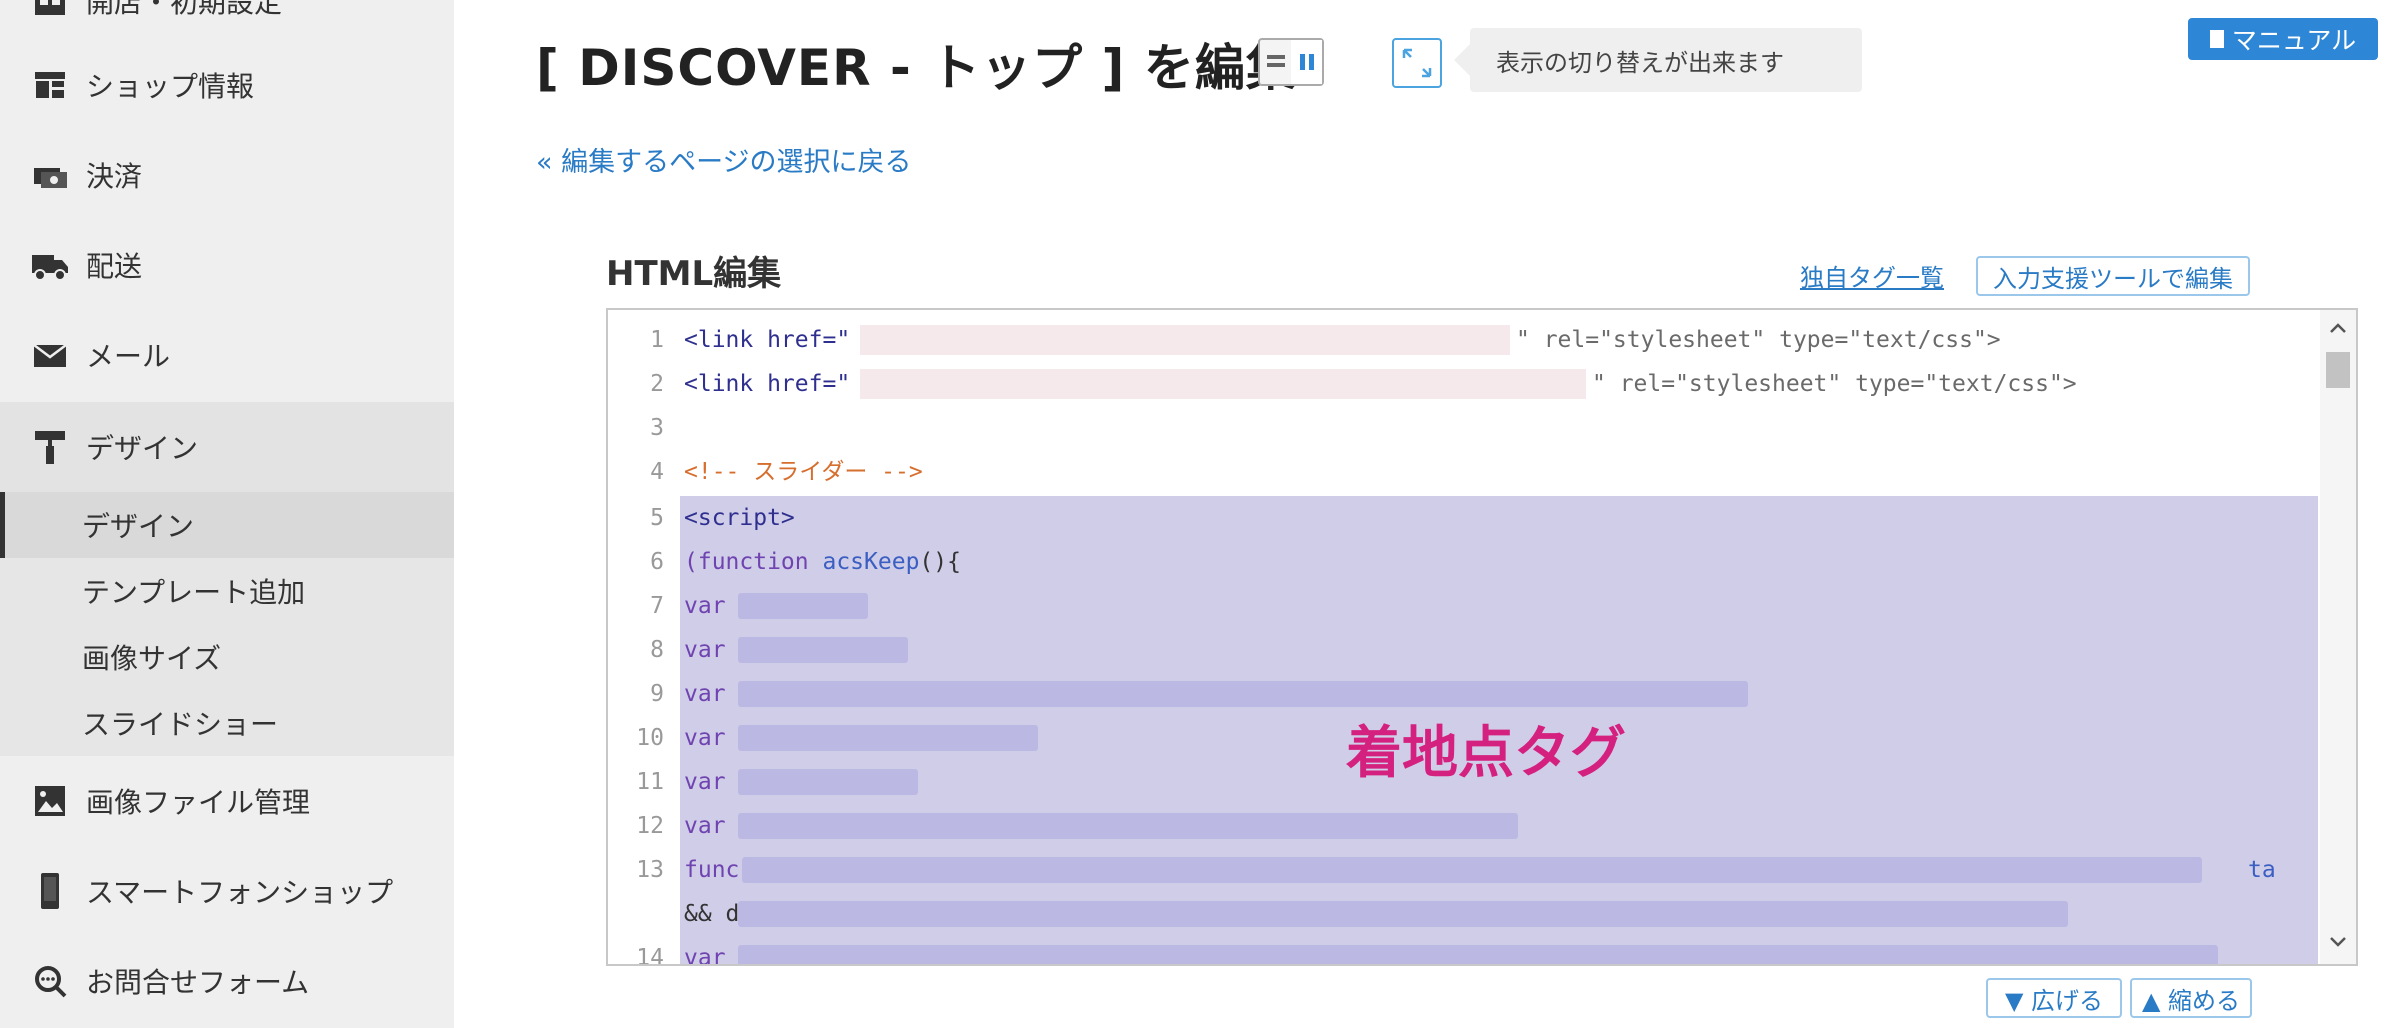  What do you see at coordinates (657, 518) in the screenshot?
I see `line-number: 5` at bounding box center [657, 518].